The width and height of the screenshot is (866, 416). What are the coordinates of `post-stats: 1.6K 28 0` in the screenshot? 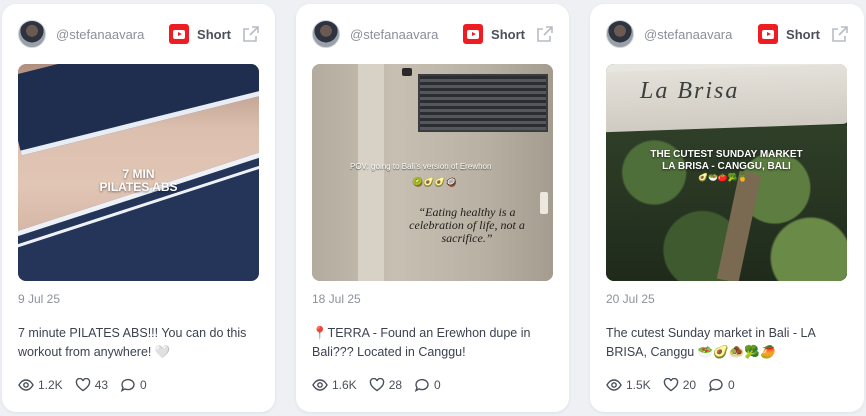 It's located at (382, 385).